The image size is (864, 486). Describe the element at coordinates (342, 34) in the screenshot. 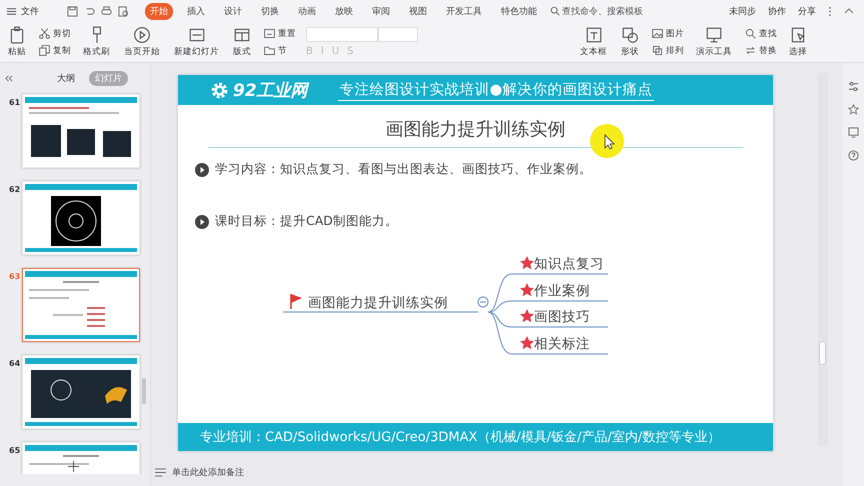

I see `font-name-field` at that location.